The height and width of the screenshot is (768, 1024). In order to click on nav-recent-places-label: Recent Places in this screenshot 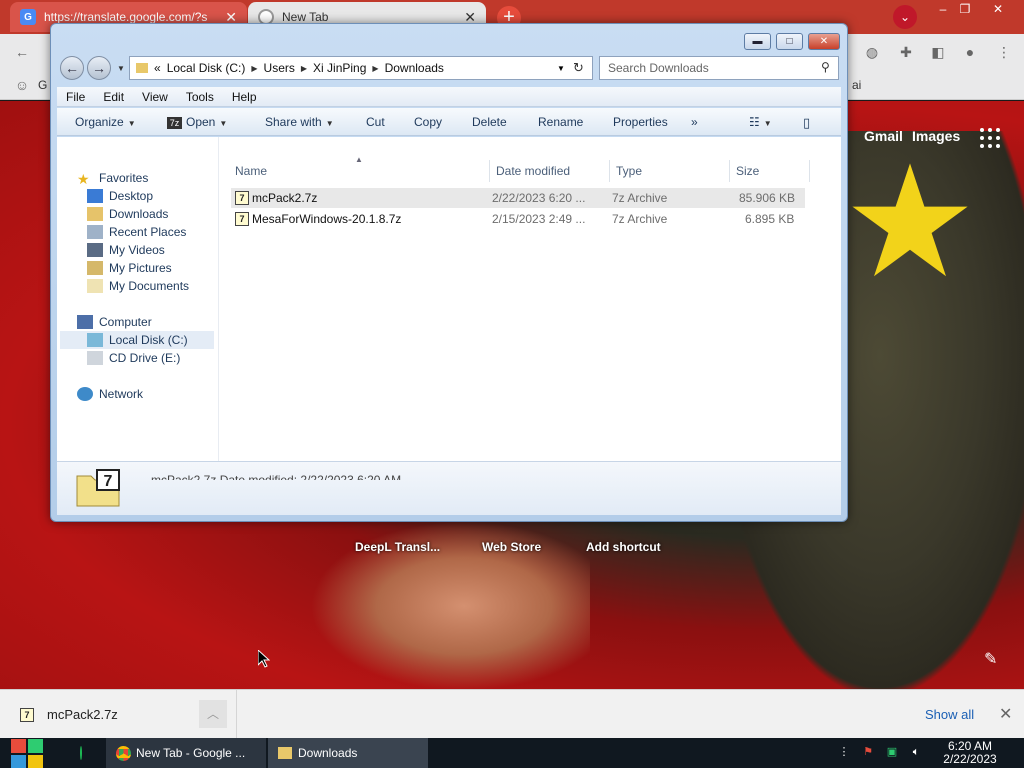, I will do `click(148, 232)`.